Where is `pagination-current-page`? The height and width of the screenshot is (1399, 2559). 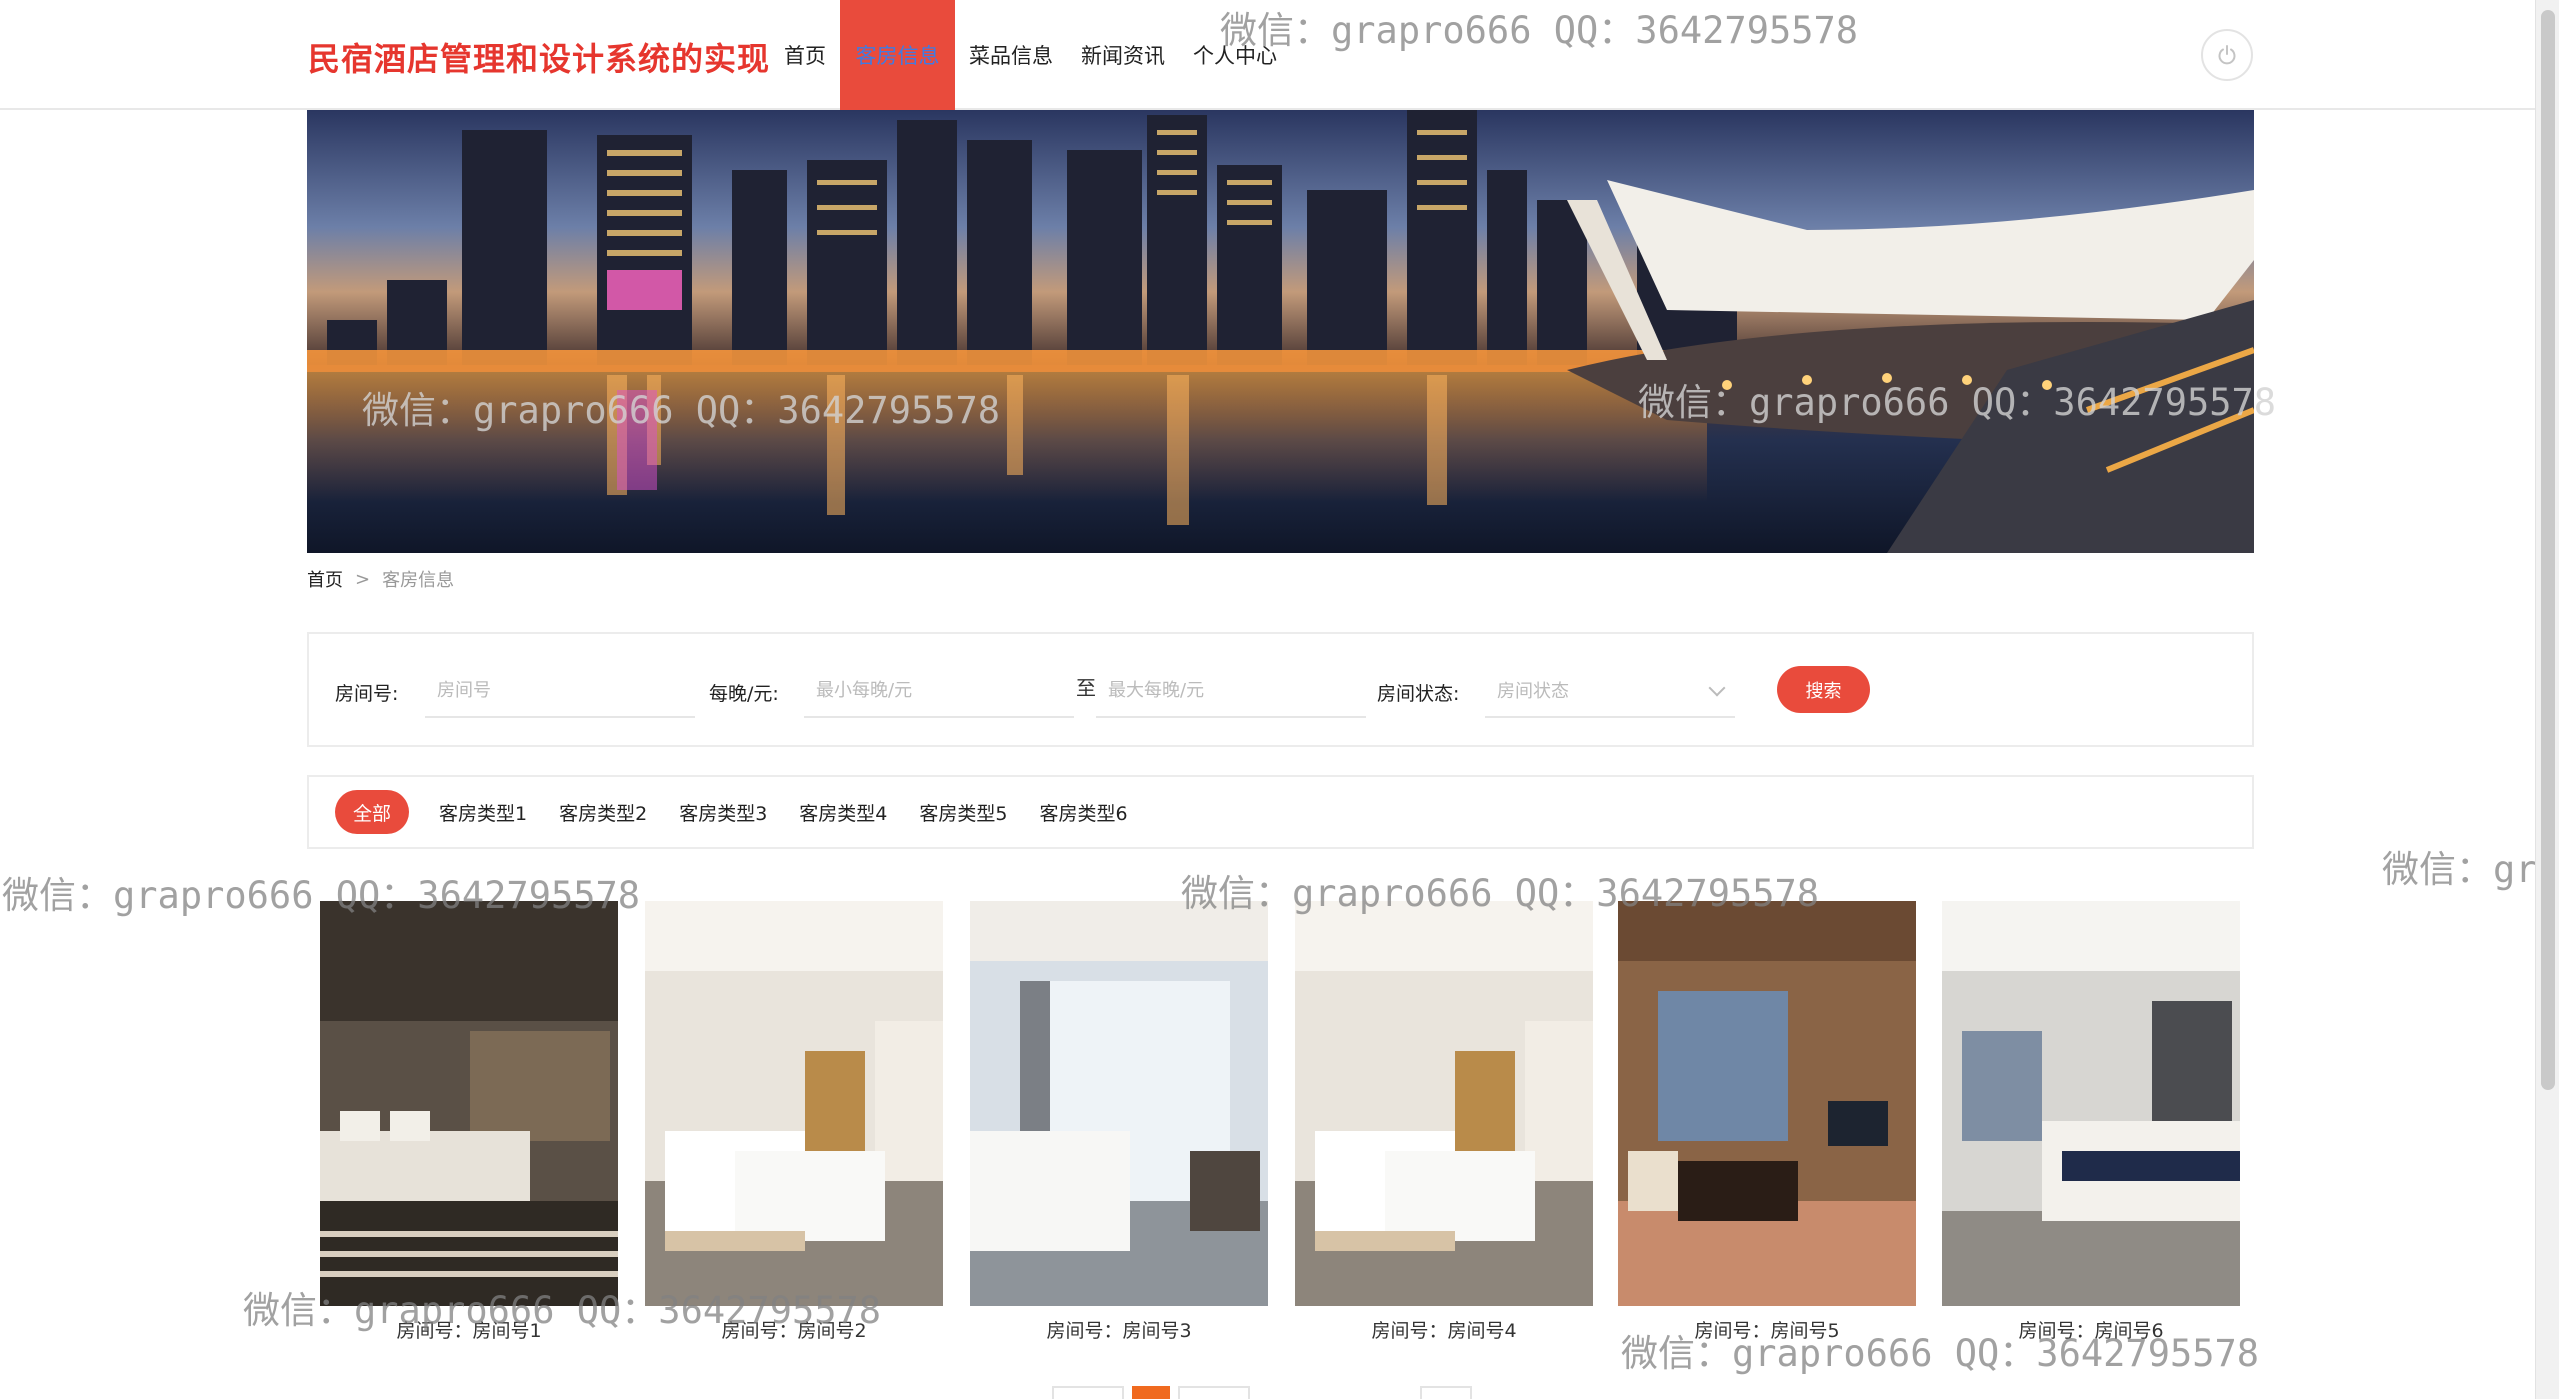
pagination-current-page is located at coordinates (1151, 1392).